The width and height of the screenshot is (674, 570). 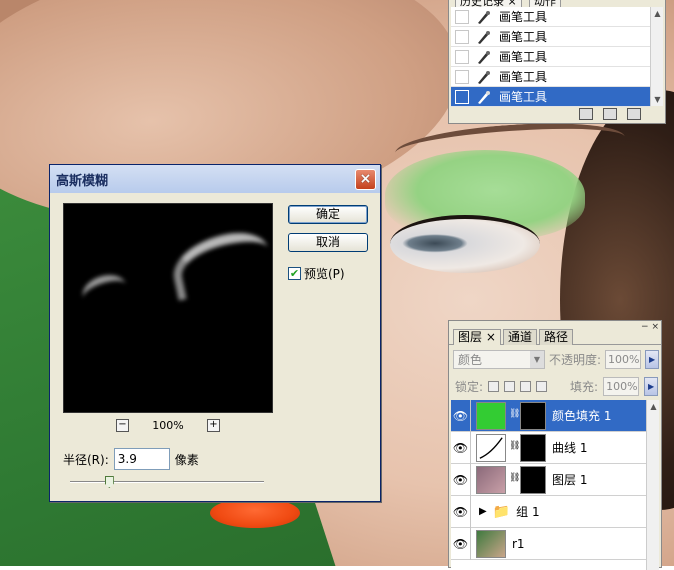 I want to click on layer-row-r1: 👁 r1, so click(x=548, y=543).